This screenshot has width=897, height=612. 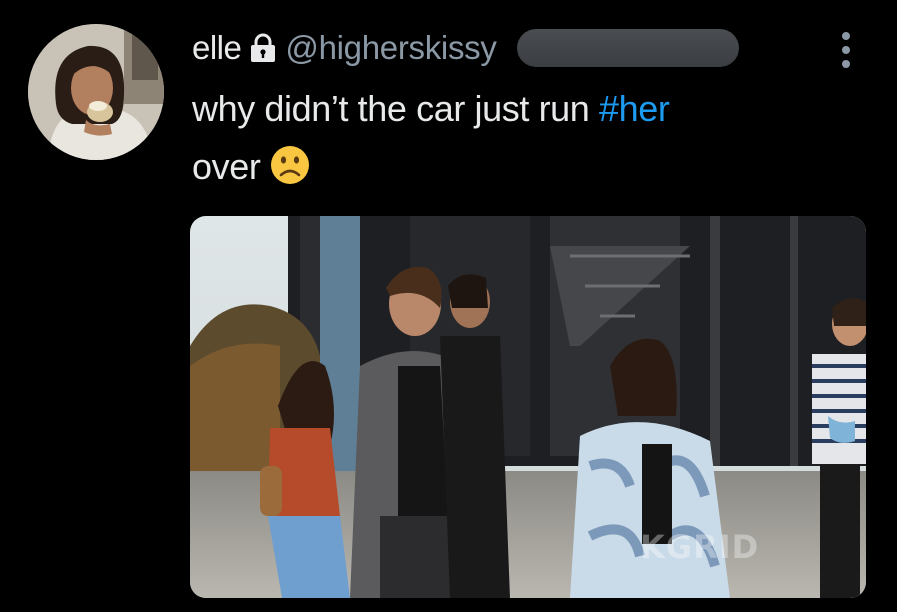 I want to click on hashtag-link: #her, so click(x=634, y=108).